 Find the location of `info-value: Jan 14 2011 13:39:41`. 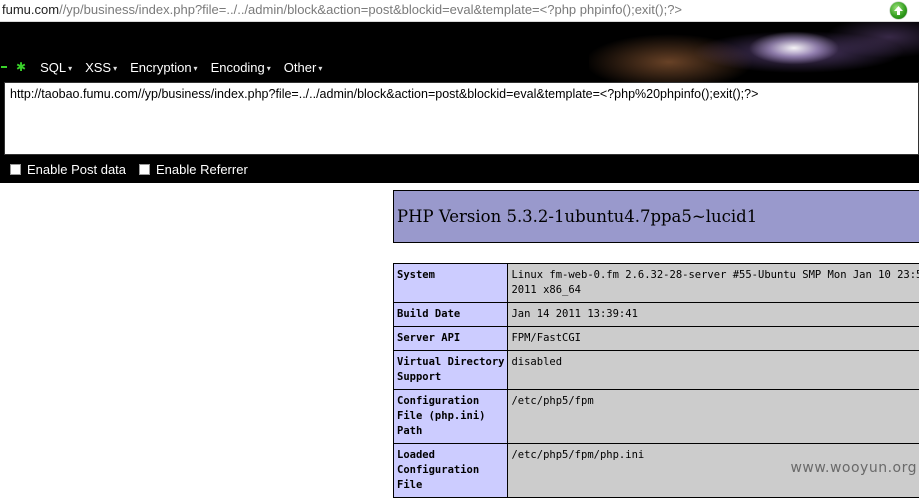

info-value: Jan 14 2011 13:39:41 is located at coordinates (713, 315).